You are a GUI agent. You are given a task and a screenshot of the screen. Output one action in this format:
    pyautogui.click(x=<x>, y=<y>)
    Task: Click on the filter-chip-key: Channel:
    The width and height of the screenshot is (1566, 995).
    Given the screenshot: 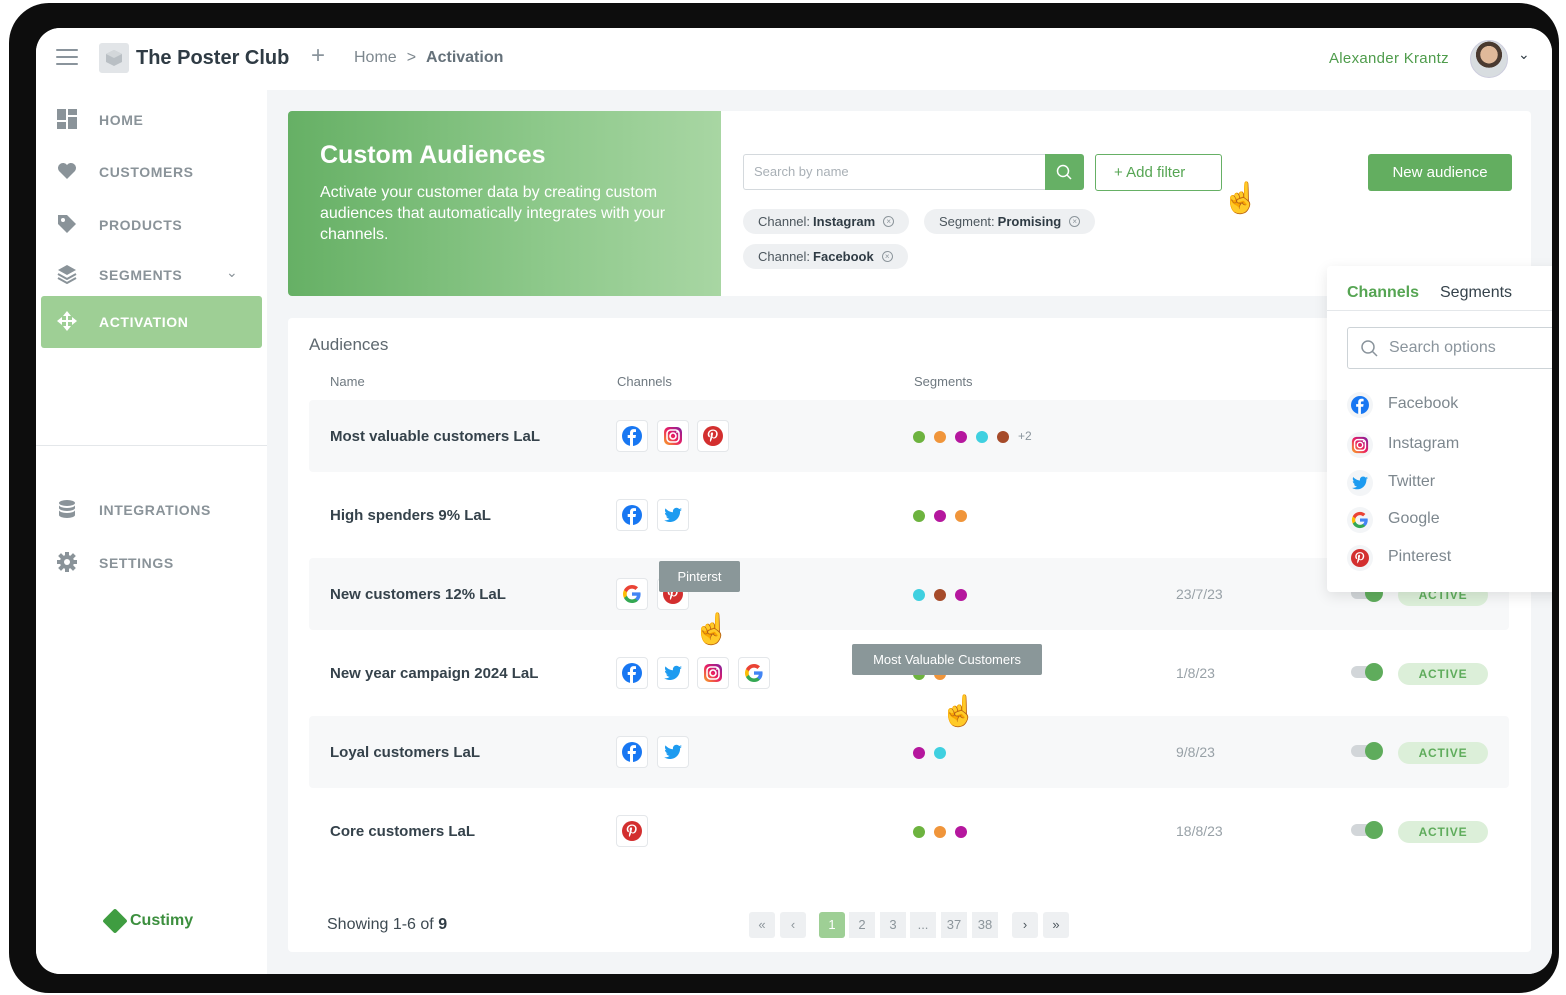 What is the action you would take?
    pyautogui.click(x=784, y=221)
    